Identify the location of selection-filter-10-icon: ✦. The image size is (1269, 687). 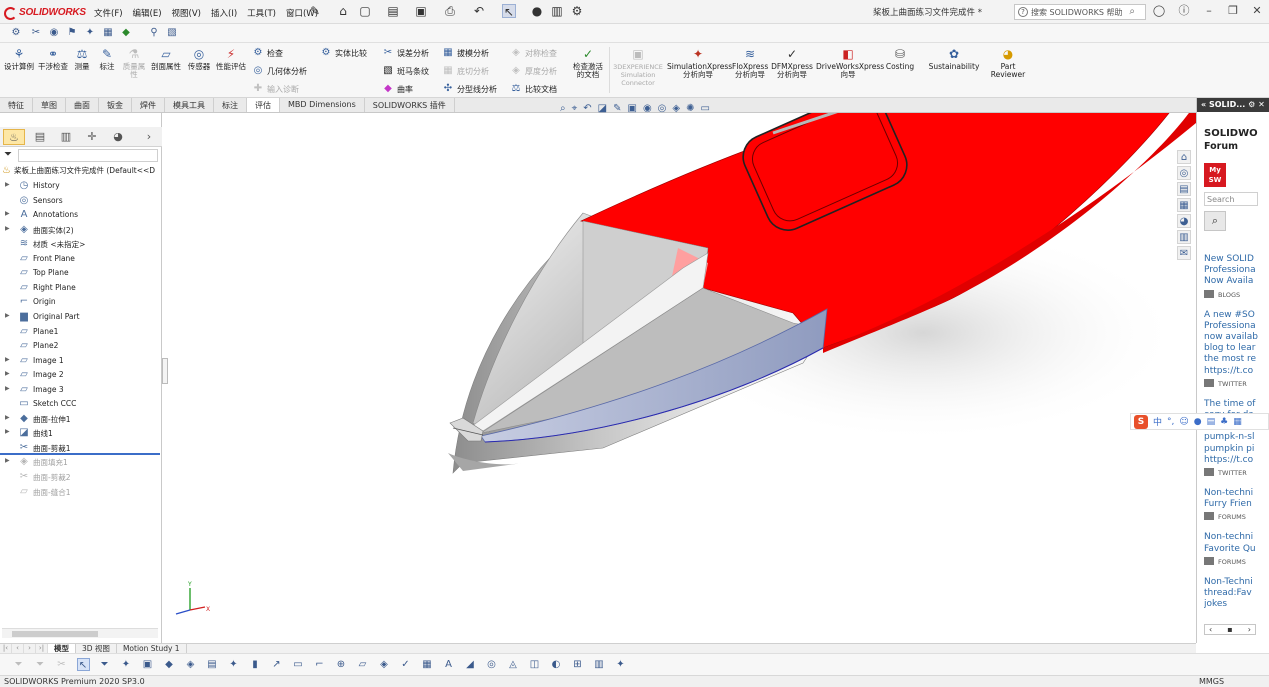
(233, 664).